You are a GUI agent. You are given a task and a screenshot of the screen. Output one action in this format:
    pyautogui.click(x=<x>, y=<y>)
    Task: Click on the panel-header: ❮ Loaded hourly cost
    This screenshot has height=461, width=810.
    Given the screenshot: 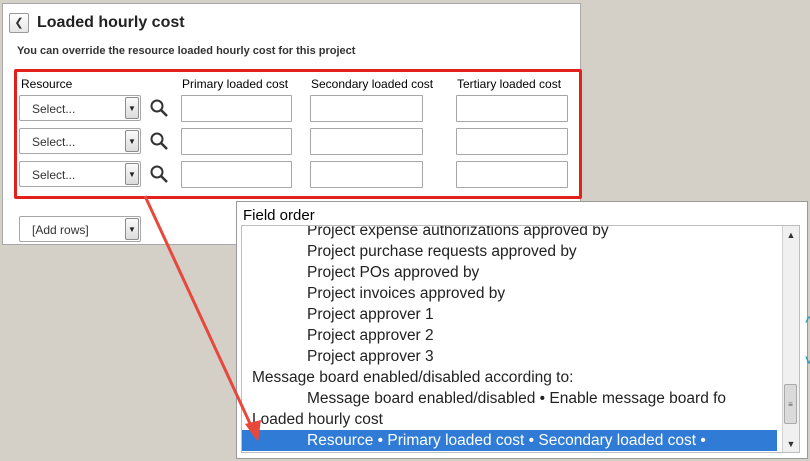 What is the action you would take?
    pyautogui.click(x=97, y=23)
    